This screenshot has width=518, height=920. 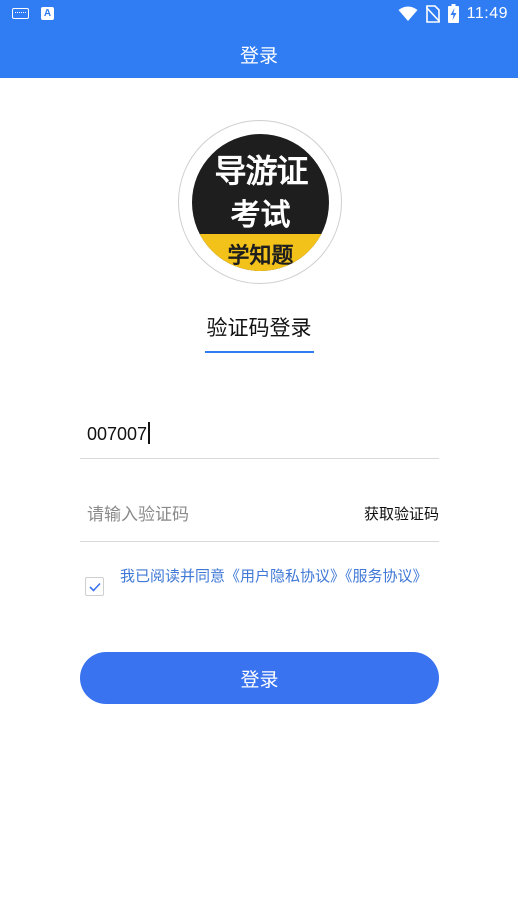 I want to click on wifi-icon, so click(x=408, y=13).